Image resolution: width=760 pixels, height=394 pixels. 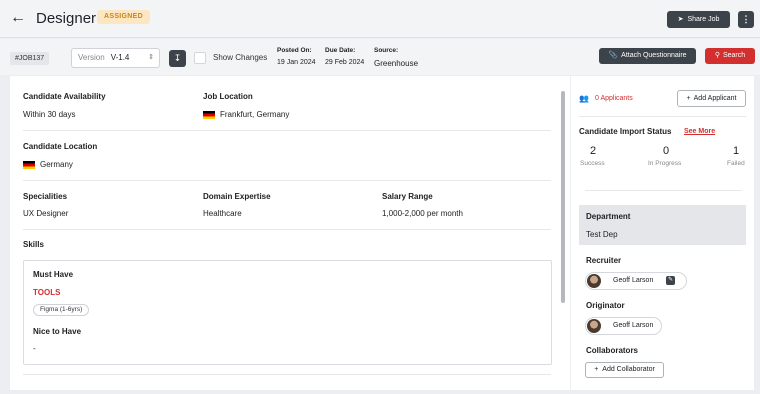 What do you see at coordinates (628, 369) in the screenshot?
I see `add-collaborator-label: Add Collaborator` at bounding box center [628, 369].